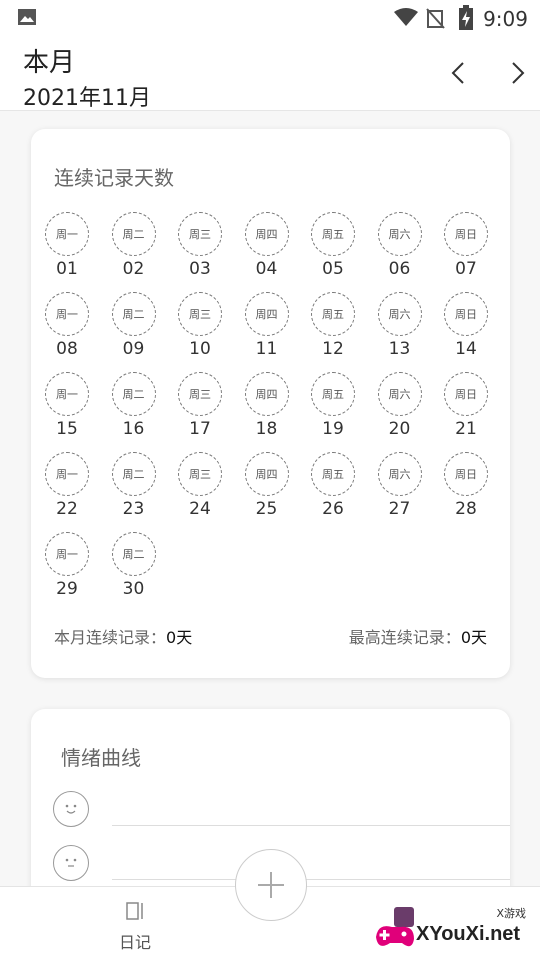 The height and width of the screenshot is (960, 540). I want to click on day-cell: 周四 25, so click(267, 485).